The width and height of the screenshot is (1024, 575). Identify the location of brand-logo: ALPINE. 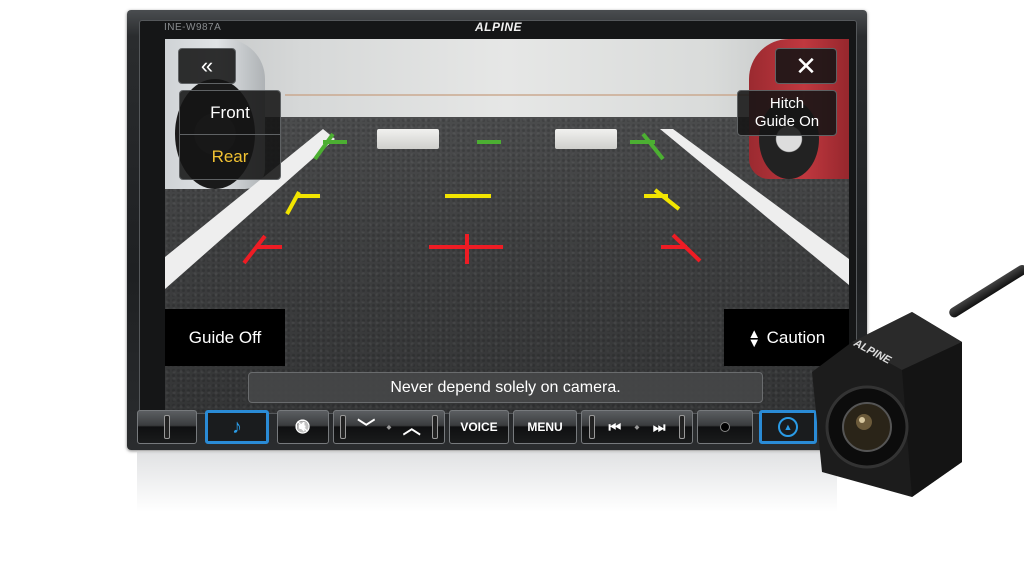
(499, 27).